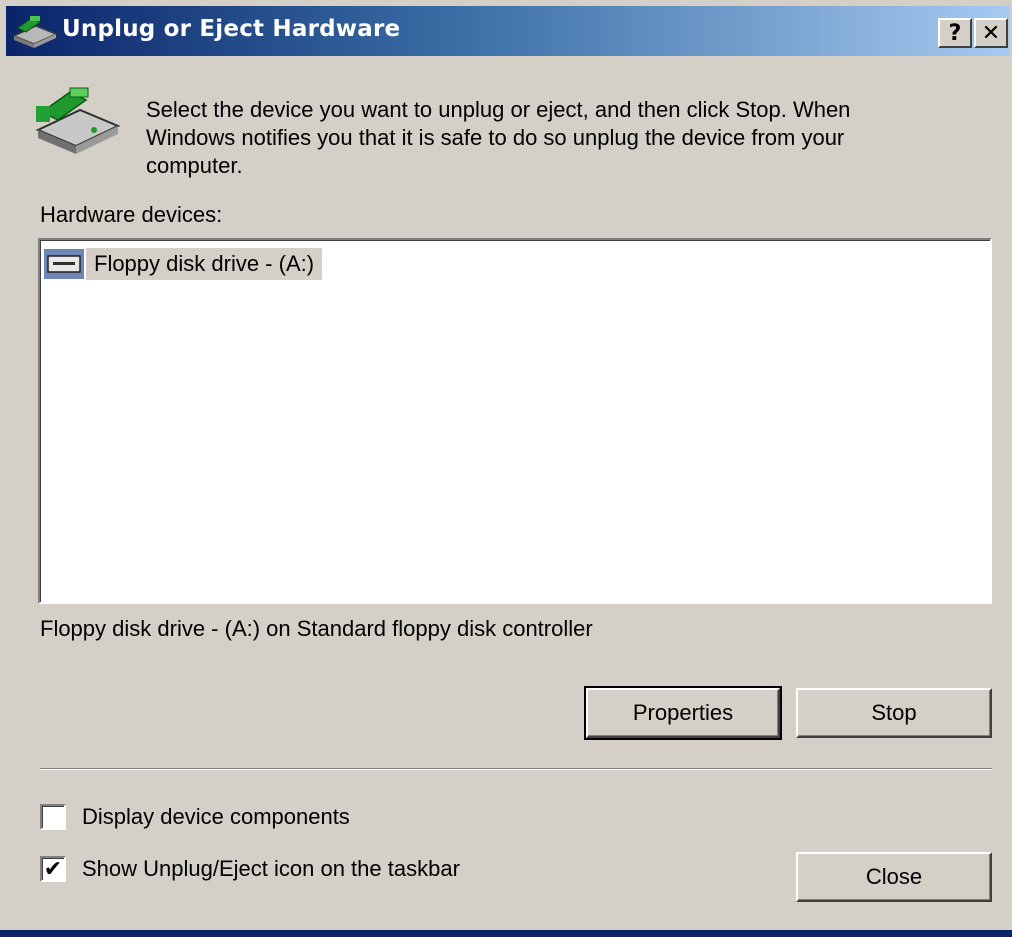  Describe the element at coordinates (894, 713) in the screenshot. I see `stop-button: Stop` at that location.